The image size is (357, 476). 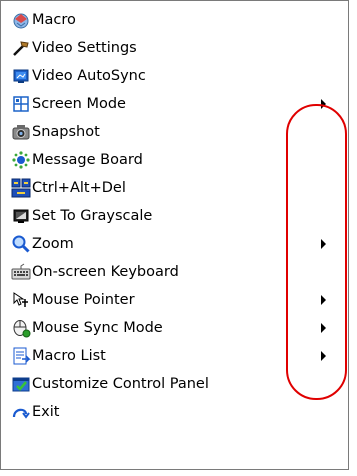 I want to click on submenu-highlight-outline, so click(x=316, y=252).